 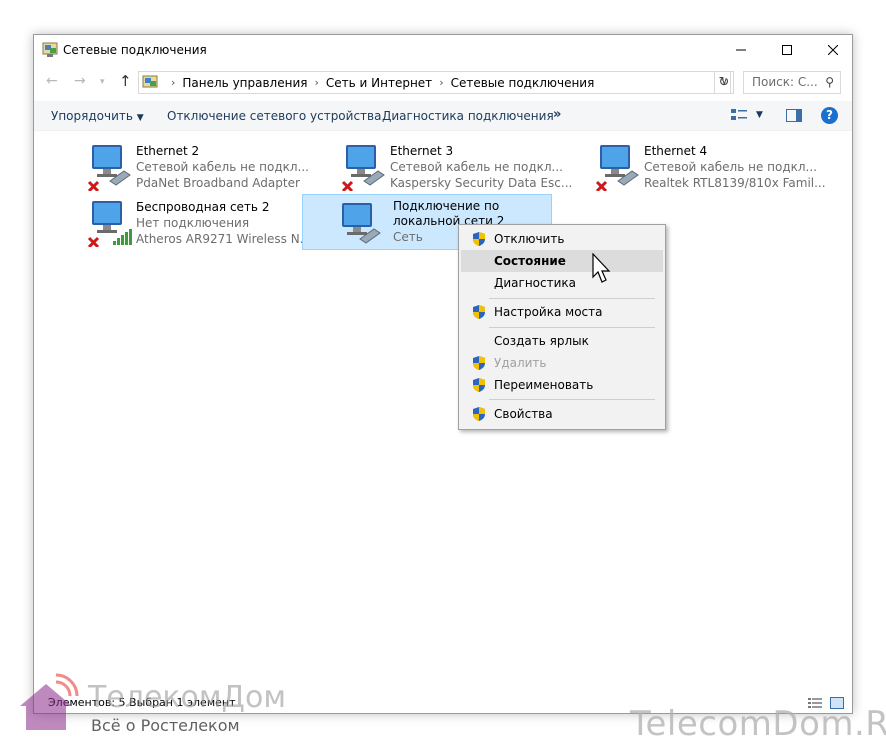 What do you see at coordinates (446, 206) in the screenshot?
I see `connection-name: Подключение по` at bounding box center [446, 206].